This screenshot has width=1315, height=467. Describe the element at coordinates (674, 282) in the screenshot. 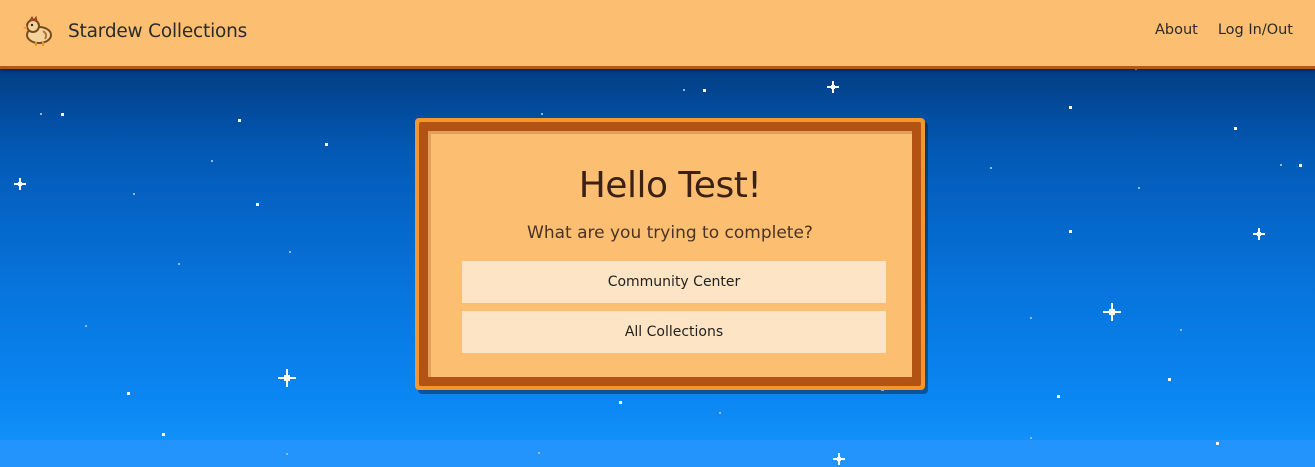

I see `community-center-button: Community Center` at that location.